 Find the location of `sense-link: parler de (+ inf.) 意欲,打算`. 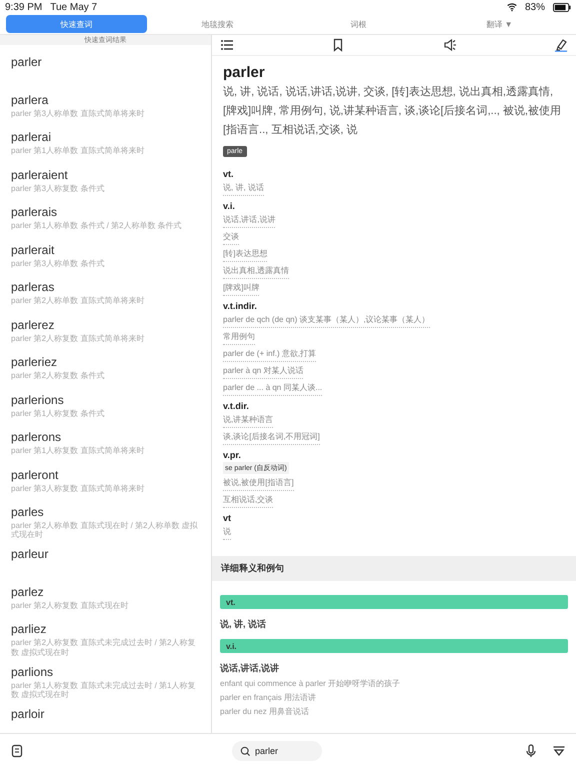

sense-link: parler de (+ inf.) 意欲,打算 is located at coordinates (269, 355).